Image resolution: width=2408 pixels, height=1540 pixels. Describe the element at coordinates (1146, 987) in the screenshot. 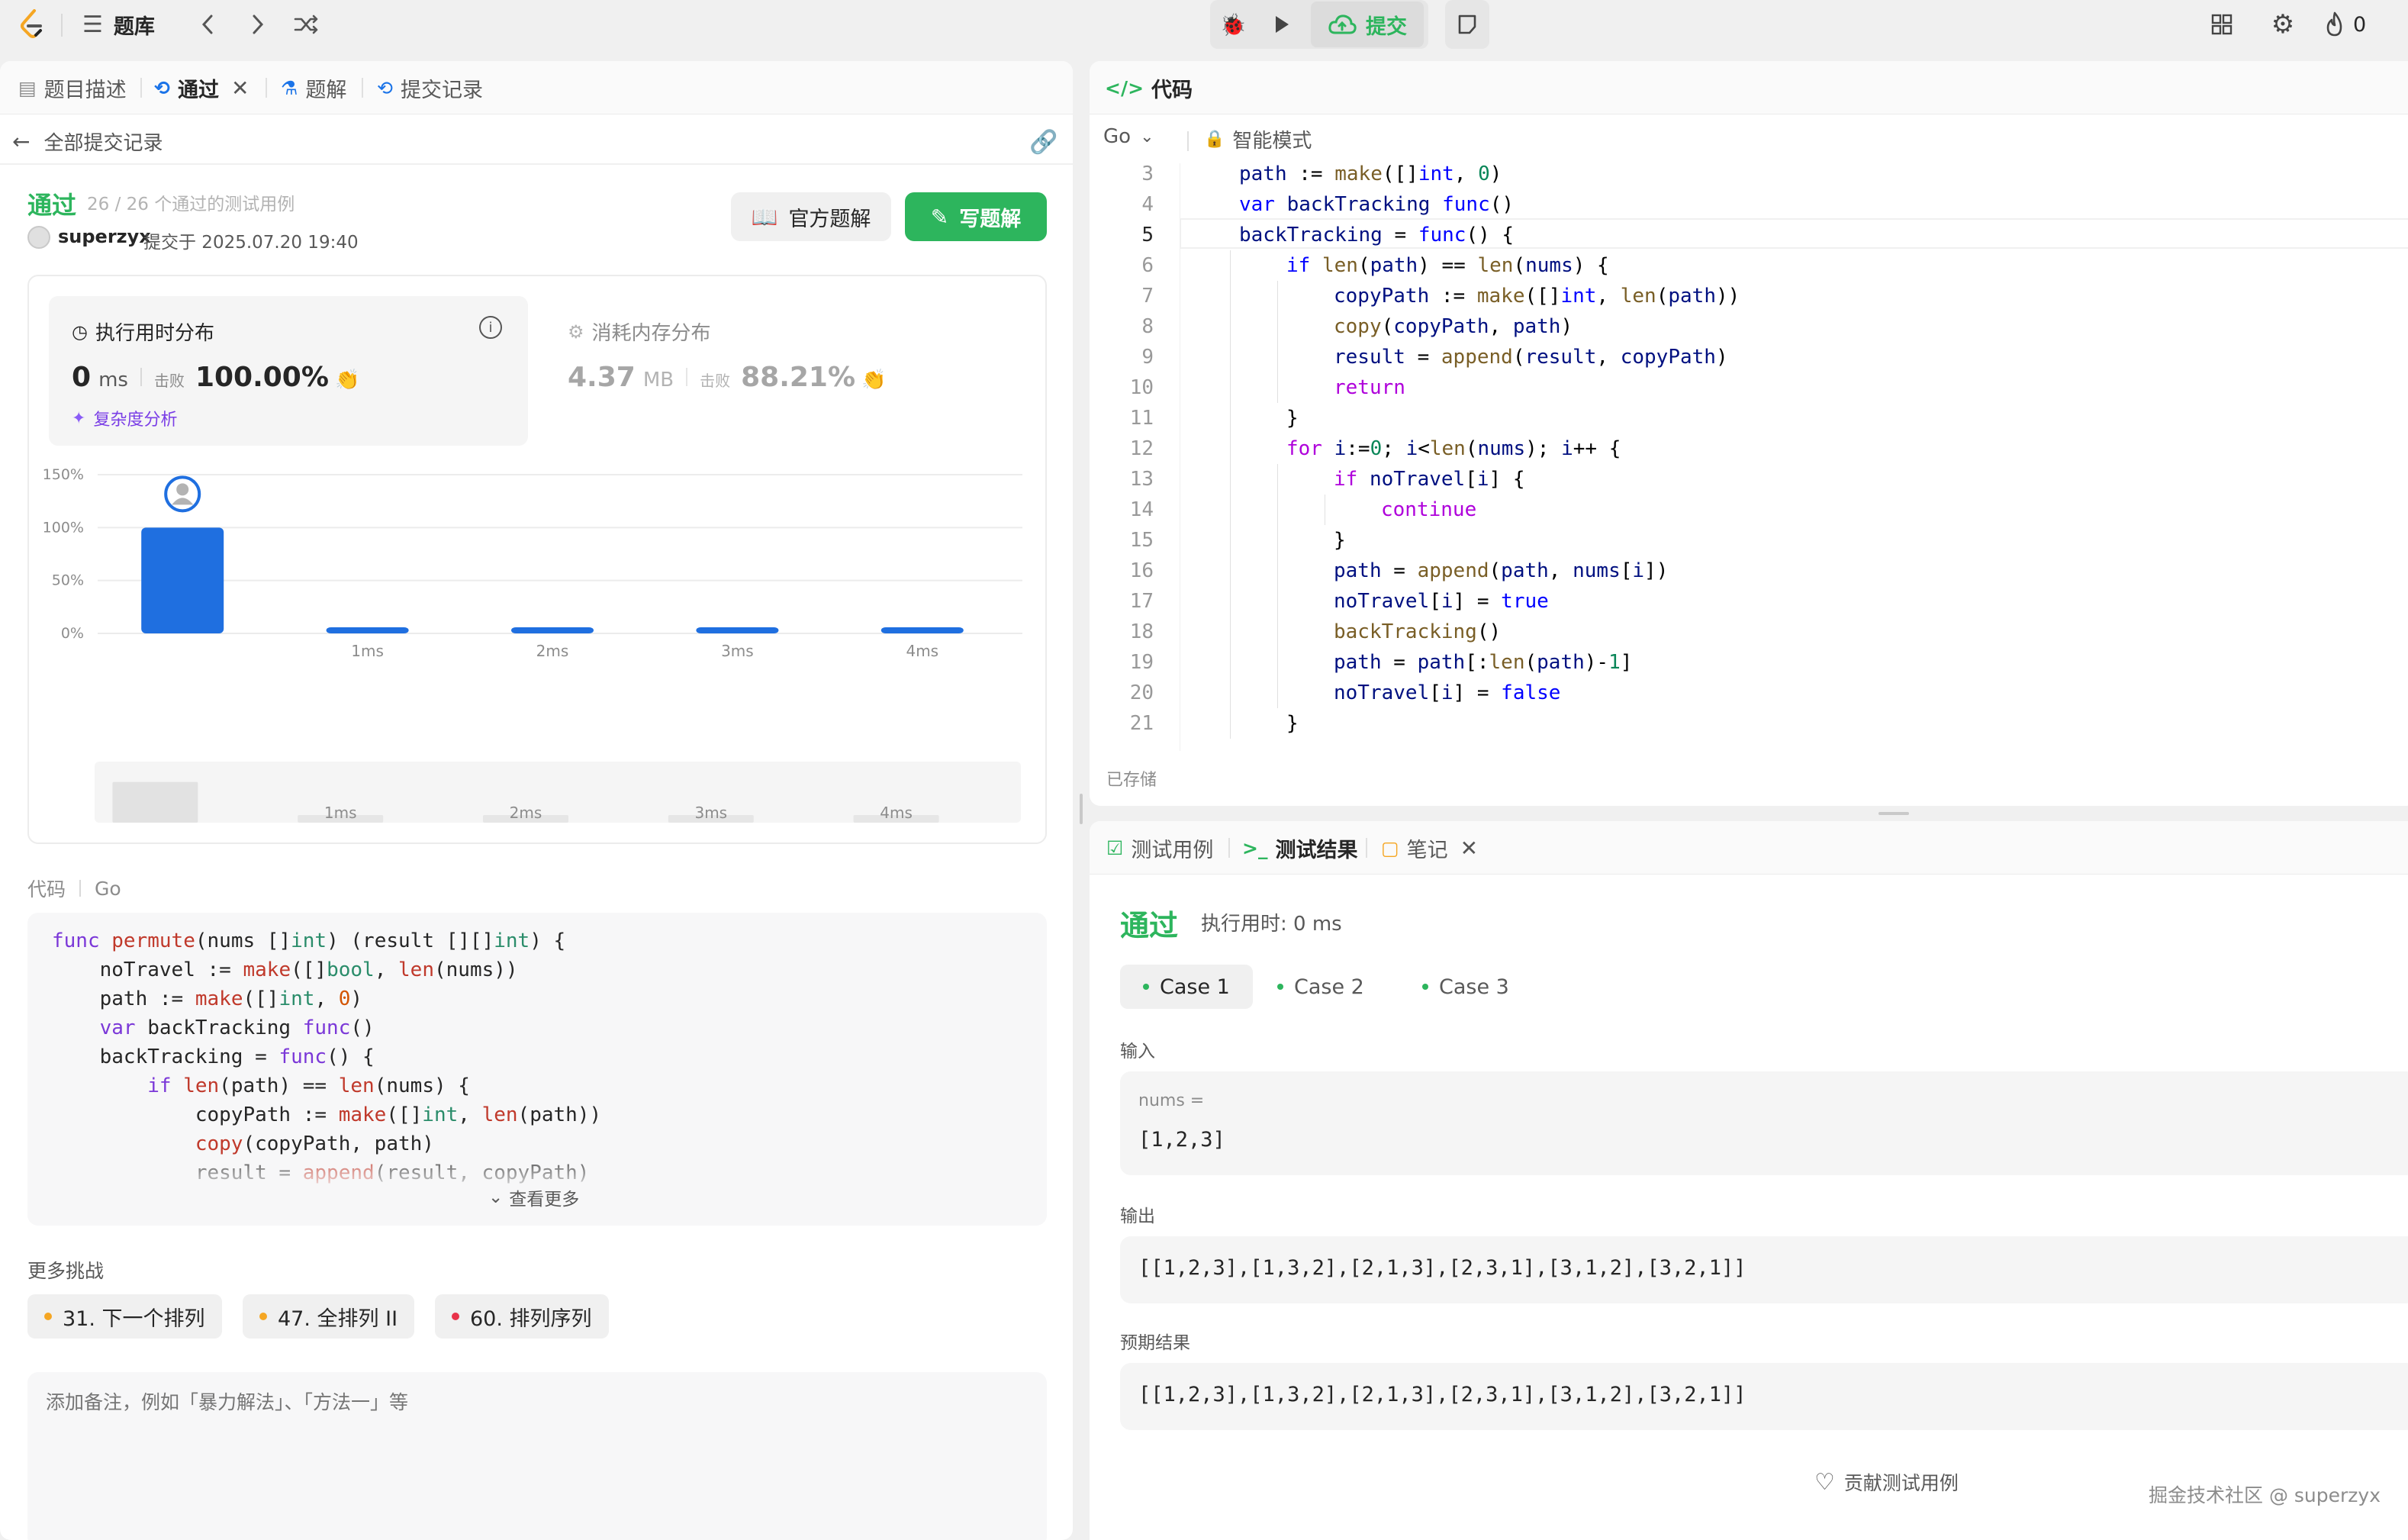

I see `status-dot-icon` at that location.